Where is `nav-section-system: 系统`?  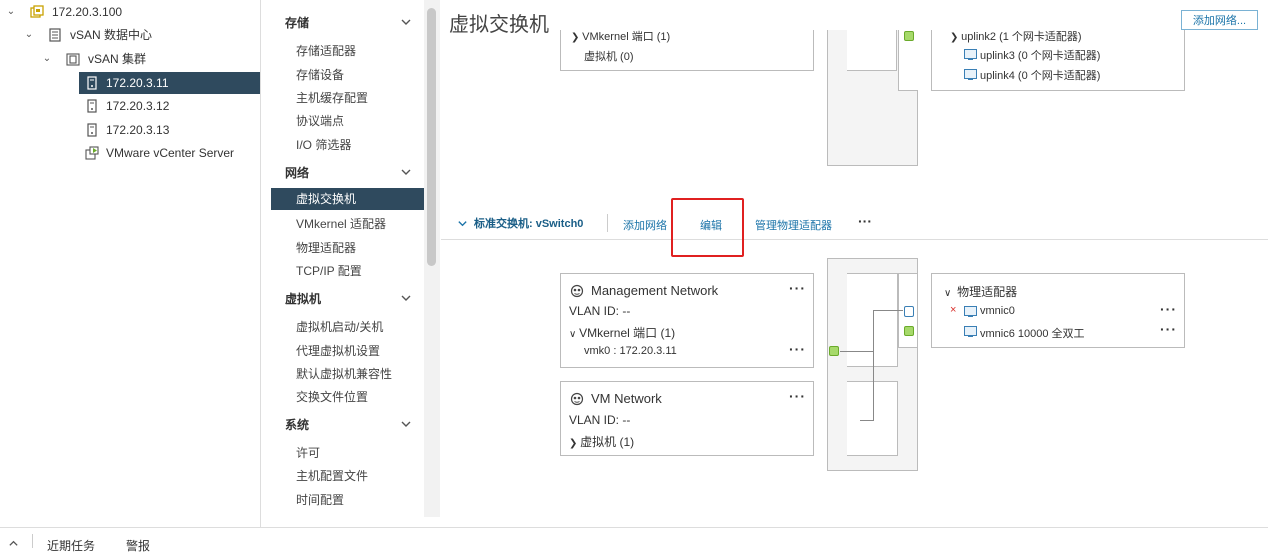
nav-section-system: 系统 is located at coordinates (297, 424).